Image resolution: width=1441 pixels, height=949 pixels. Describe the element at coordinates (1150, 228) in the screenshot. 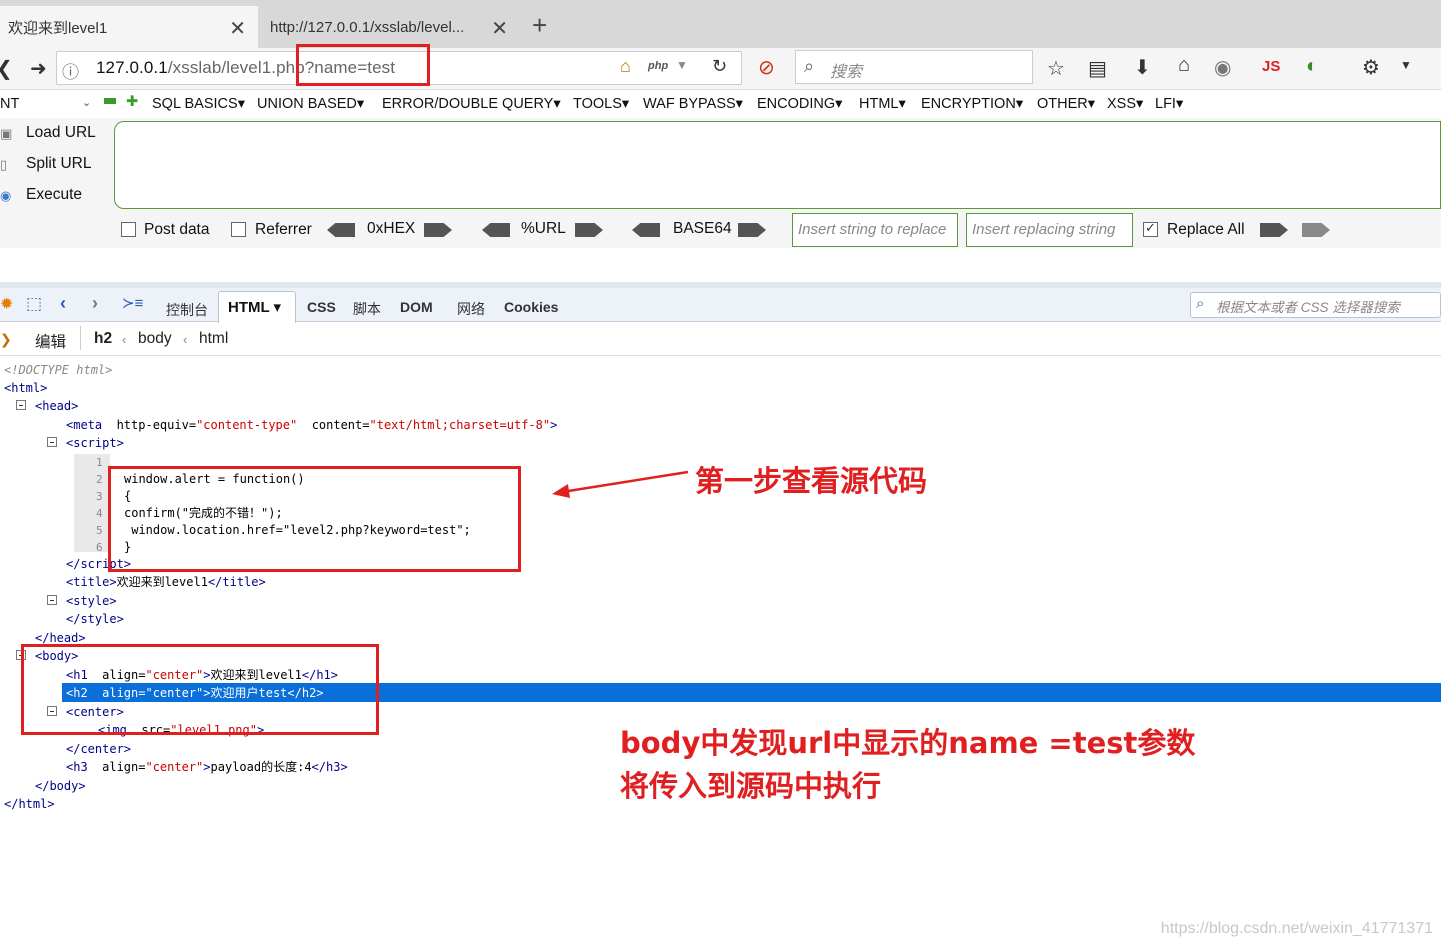

I see `replace-all-checkbox: ✓` at that location.